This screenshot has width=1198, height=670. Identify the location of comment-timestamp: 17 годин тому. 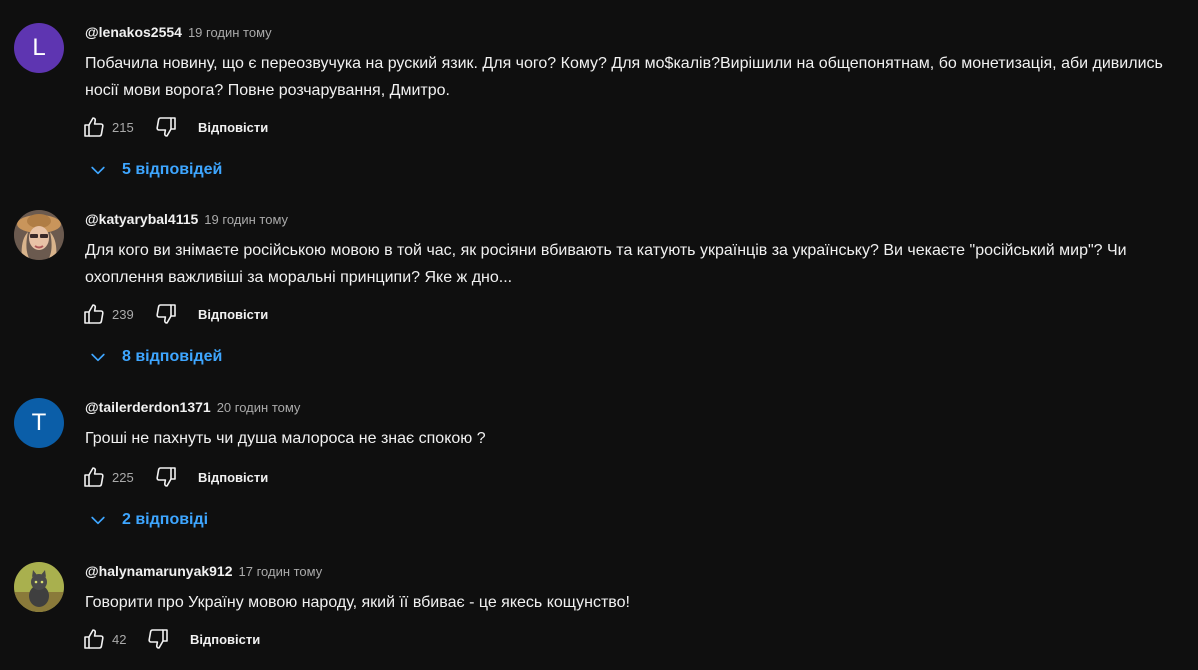
(281, 571).